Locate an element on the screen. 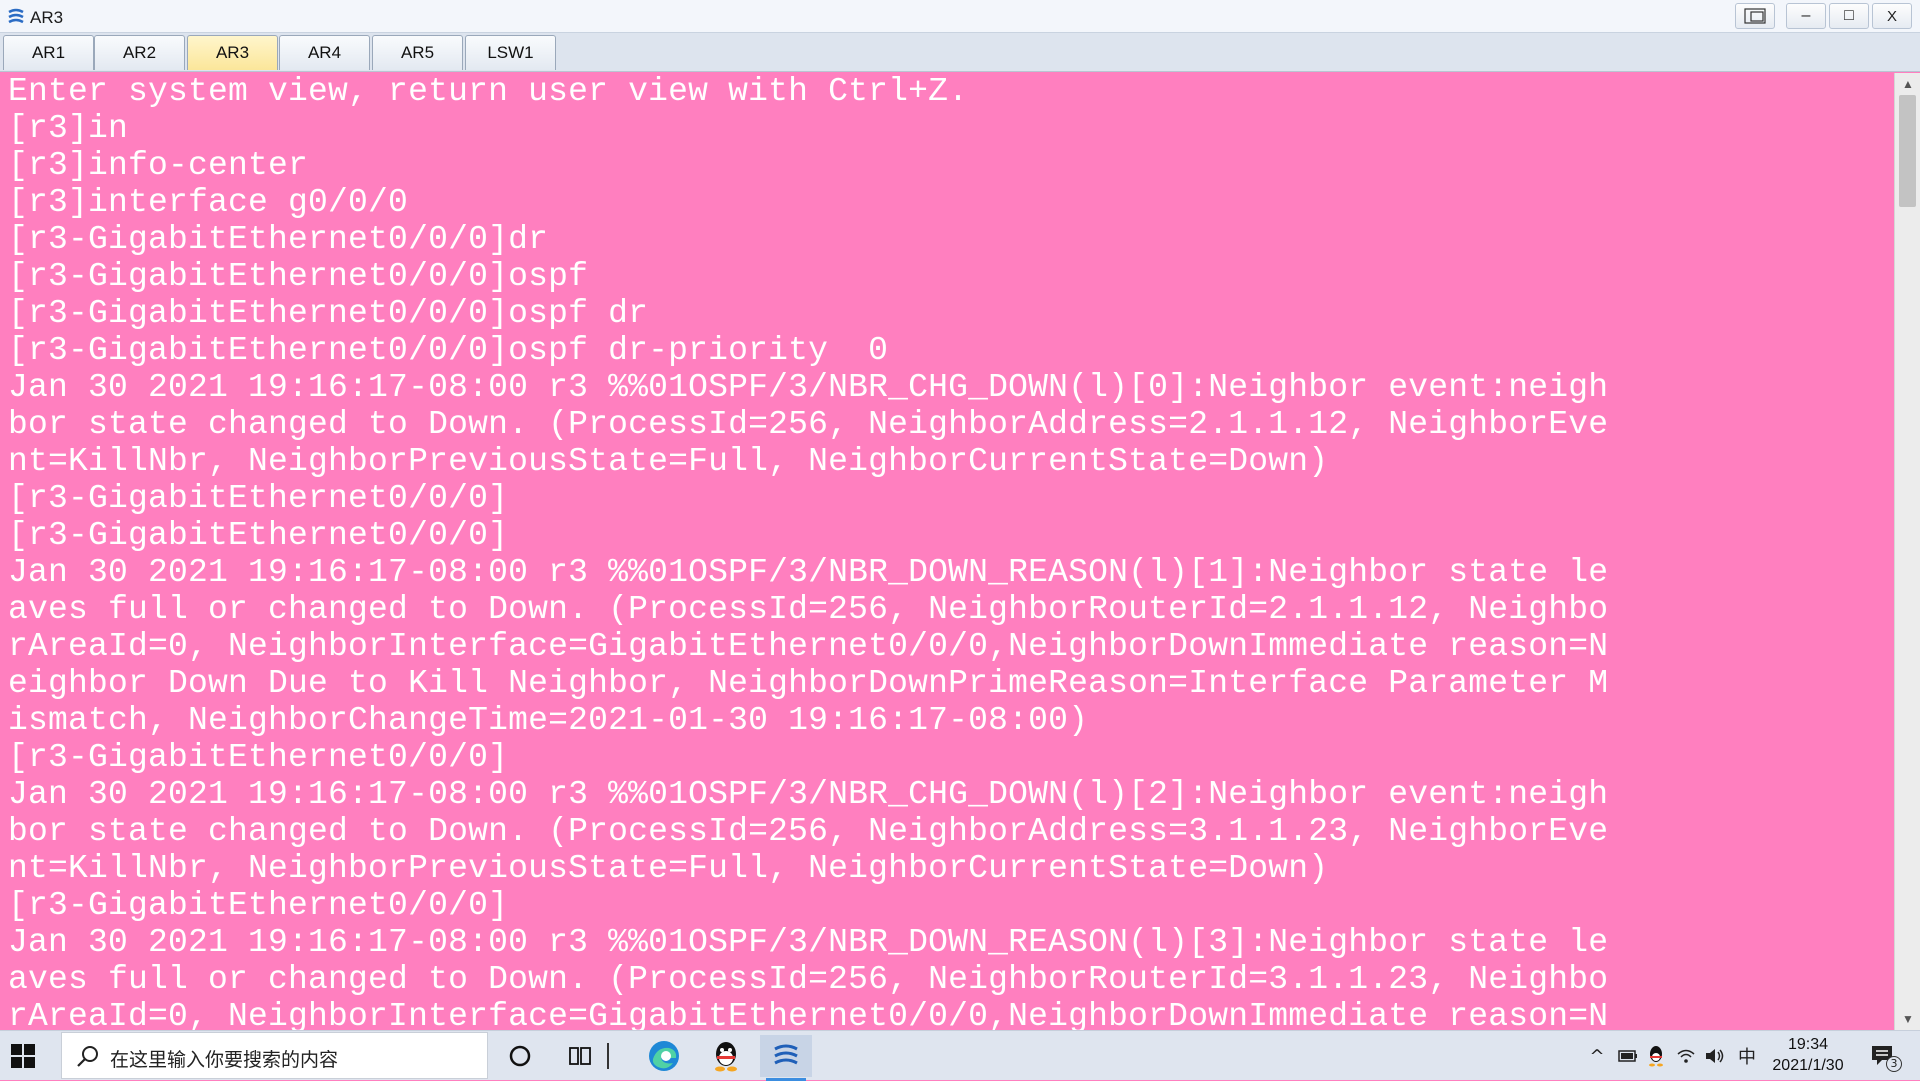  window-titlebar: AR3 – □ X is located at coordinates (960, 16).